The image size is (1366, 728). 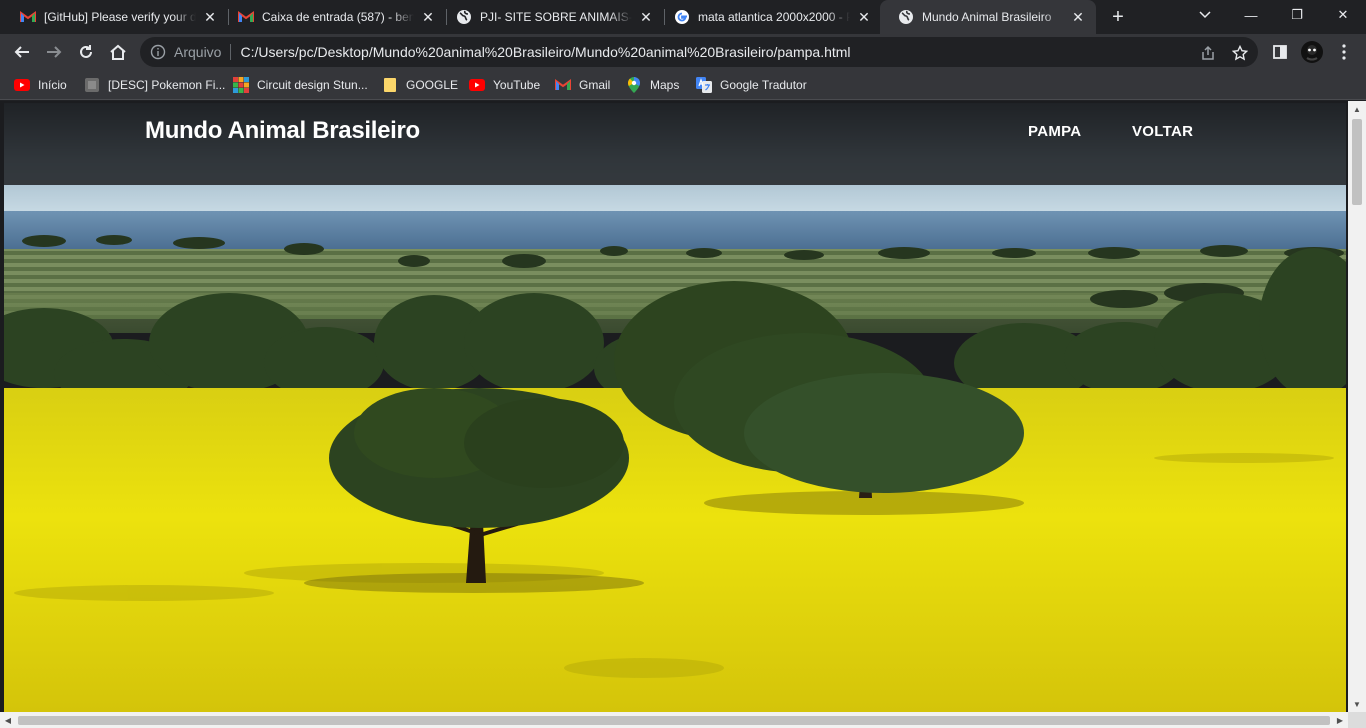 What do you see at coordinates (1054, 131) in the screenshot?
I see `nav-link-pampa: PAMPA` at bounding box center [1054, 131].